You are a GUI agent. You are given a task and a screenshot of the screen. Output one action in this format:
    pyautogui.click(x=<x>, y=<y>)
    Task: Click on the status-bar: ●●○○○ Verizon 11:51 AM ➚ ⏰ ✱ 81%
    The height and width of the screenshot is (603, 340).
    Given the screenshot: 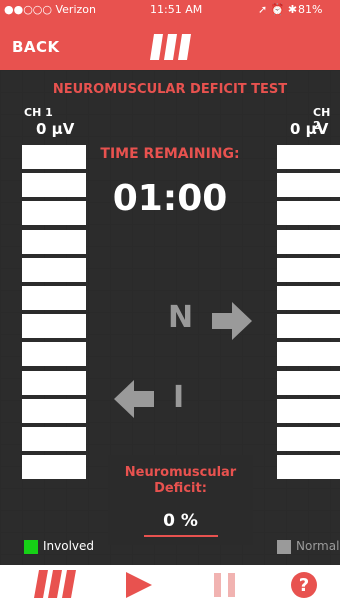 What is the action you would take?
    pyautogui.click(x=170, y=10)
    